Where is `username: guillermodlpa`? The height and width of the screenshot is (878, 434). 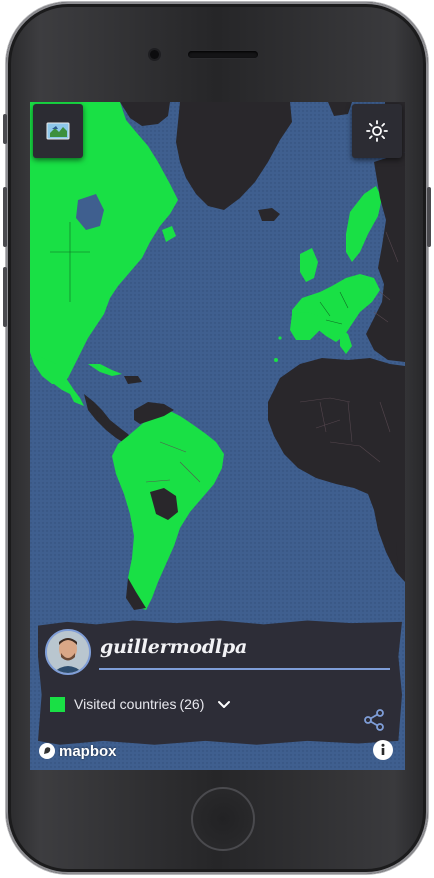 username: guillermodlpa is located at coordinates (174, 647).